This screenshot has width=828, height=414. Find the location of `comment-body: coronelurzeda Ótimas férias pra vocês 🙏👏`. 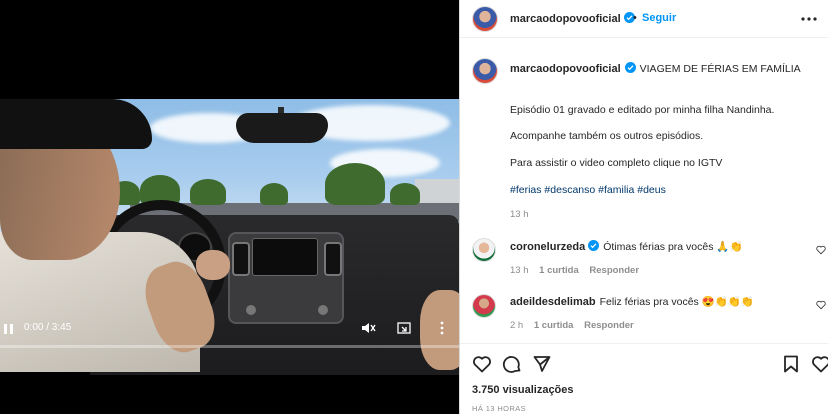

comment-body: coronelurzeda Ótimas férias pra vocês 🙏👏 is located at coordinates (626, 246).